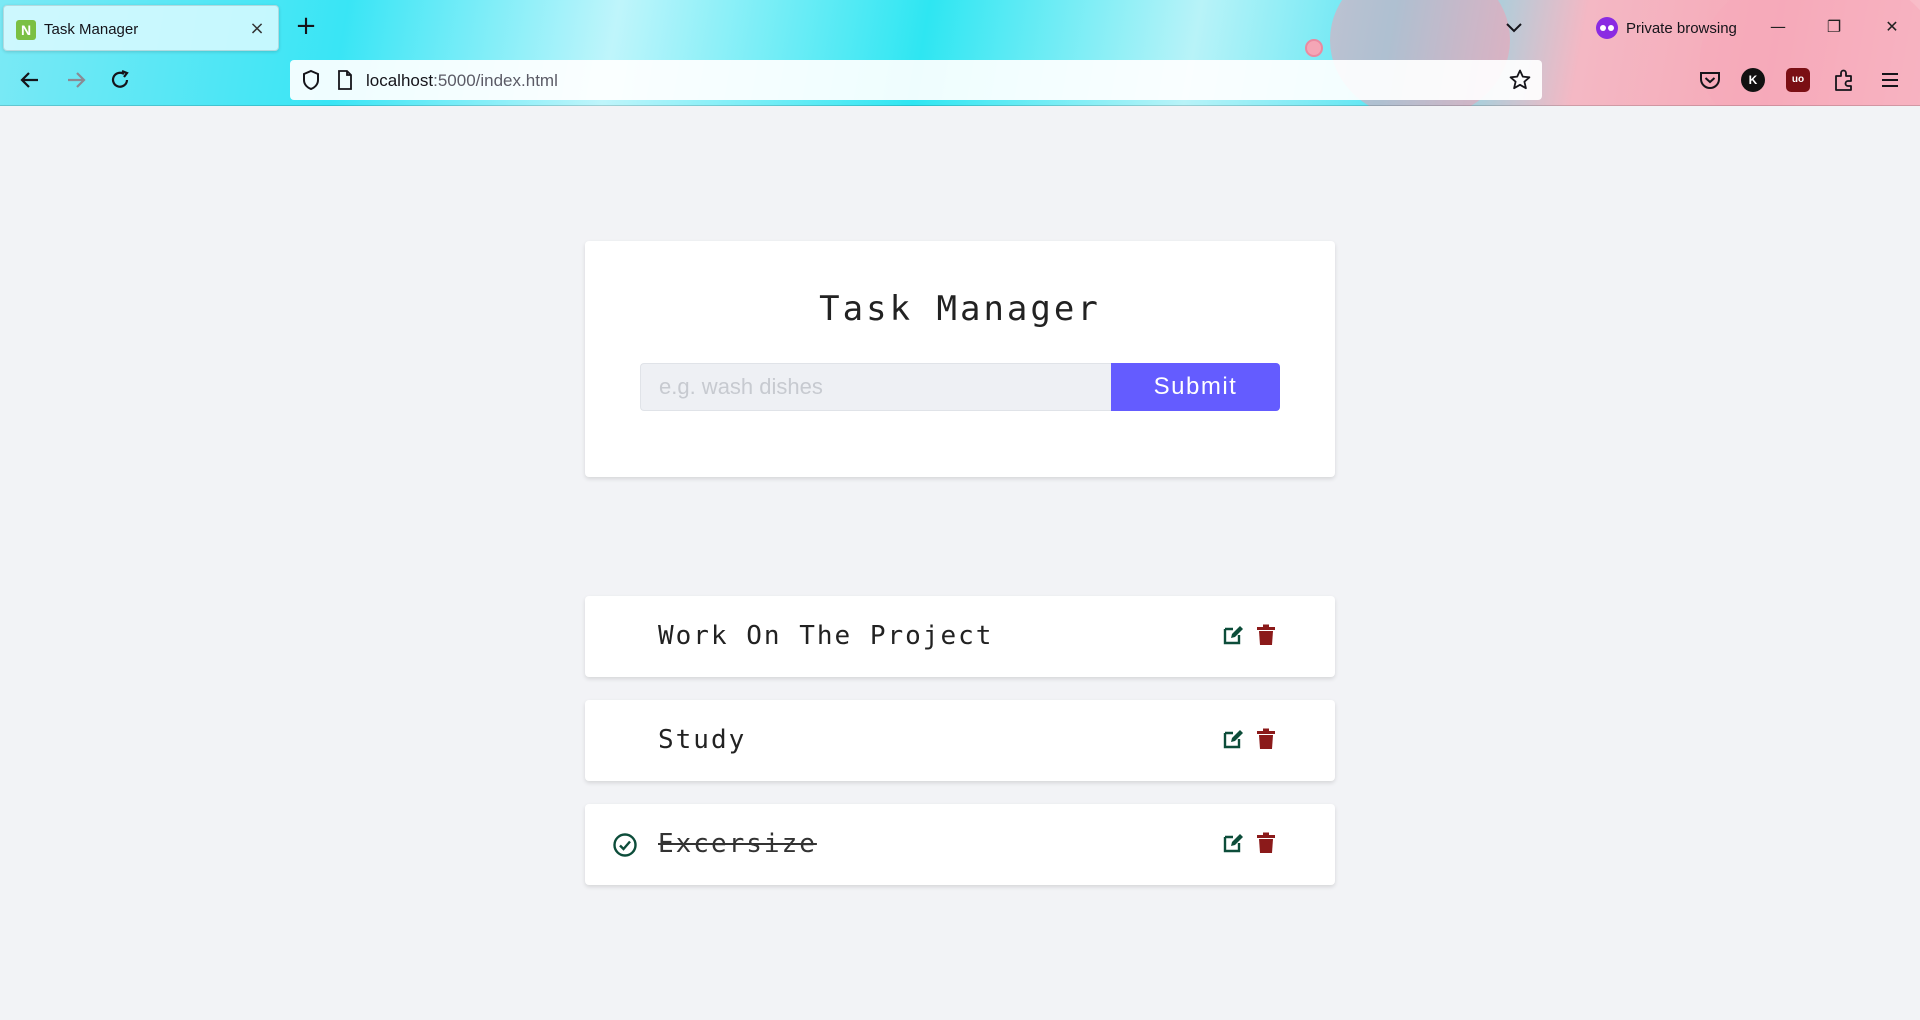  I want to click on profile-avatar-icon: K, so click(1753, 80).